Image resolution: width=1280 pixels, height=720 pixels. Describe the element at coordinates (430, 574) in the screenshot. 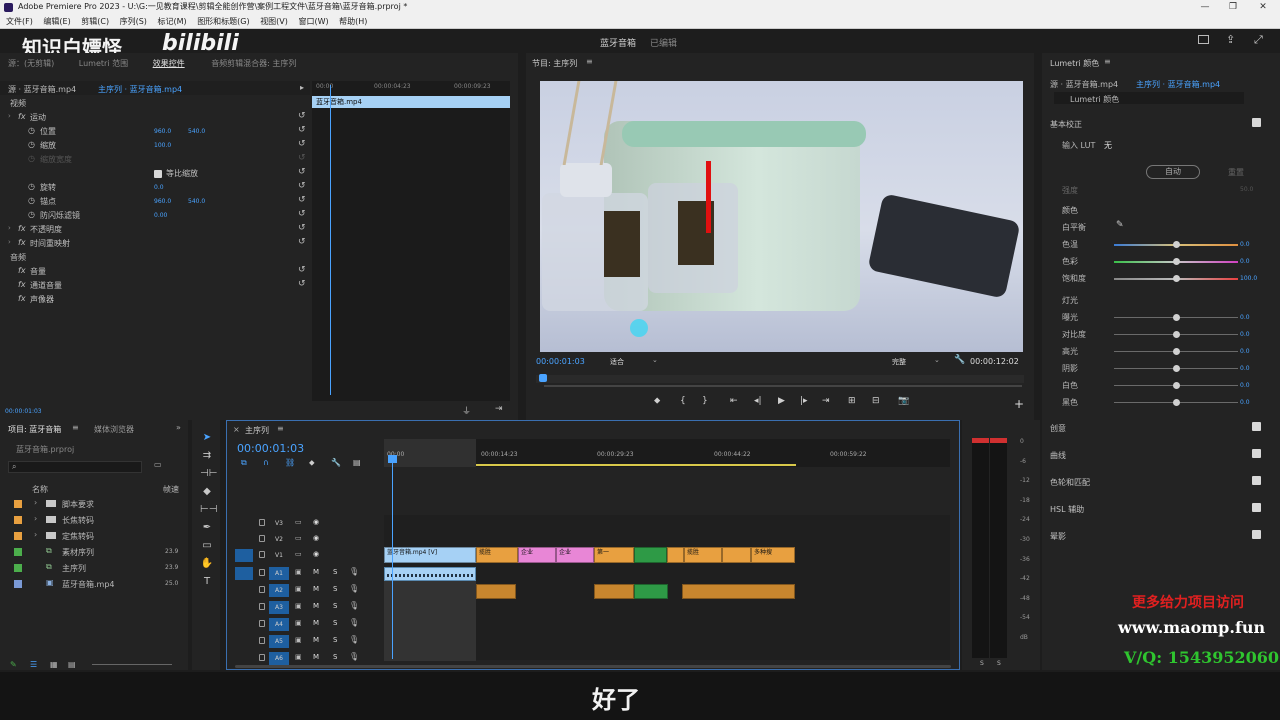

I see `a1-clip` at that location.